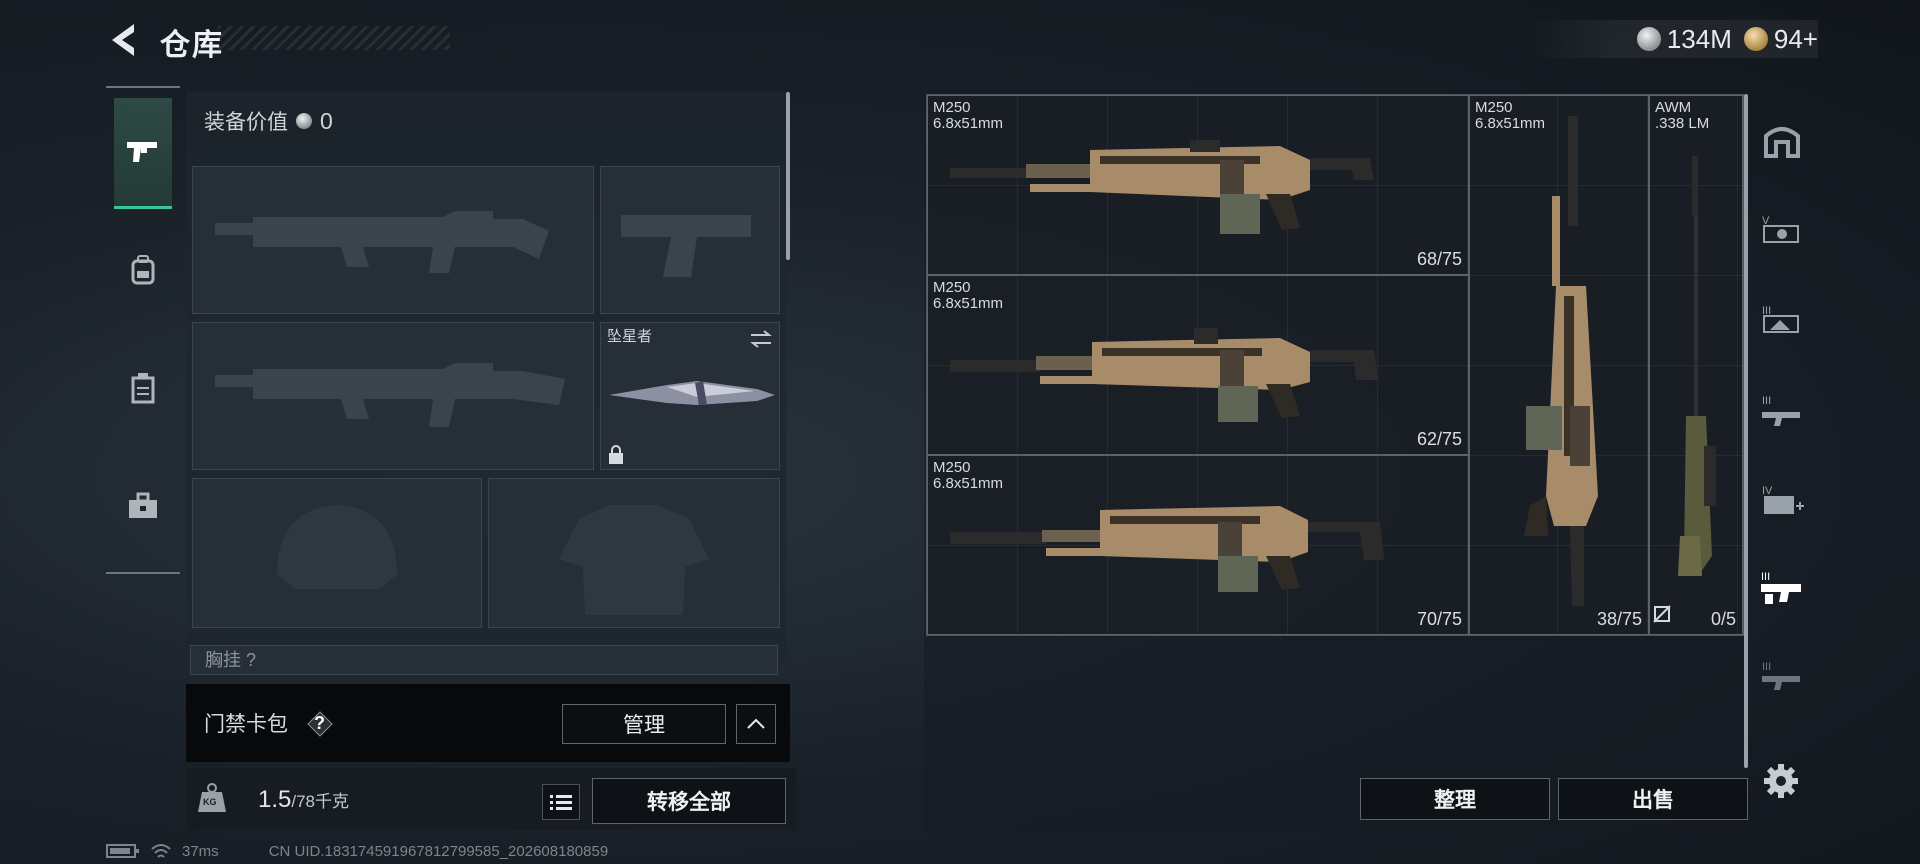  What do you see at coordinates (630, 336) in the screenshot?
I see `melee-name: 坠星者` at bounding box center [630, 336].